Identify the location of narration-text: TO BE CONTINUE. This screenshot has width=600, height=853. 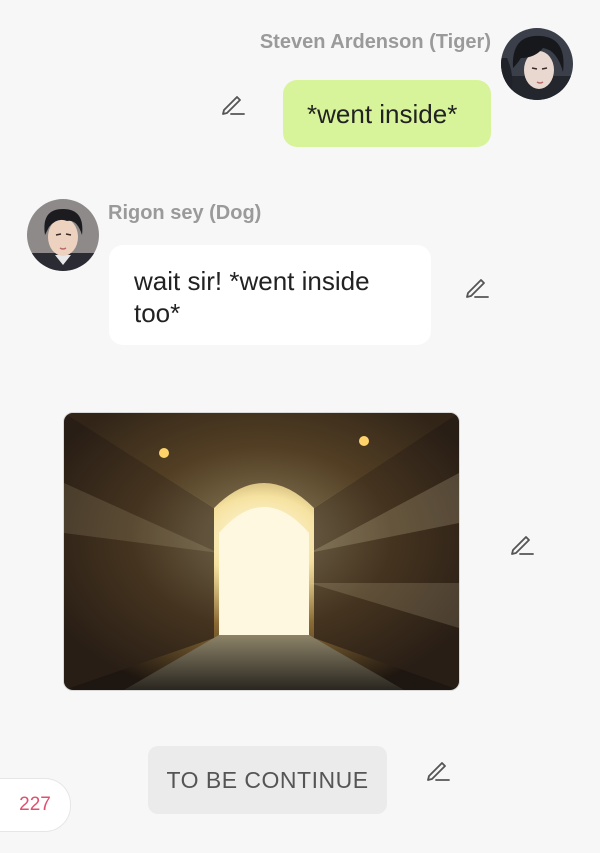
(267, 780).